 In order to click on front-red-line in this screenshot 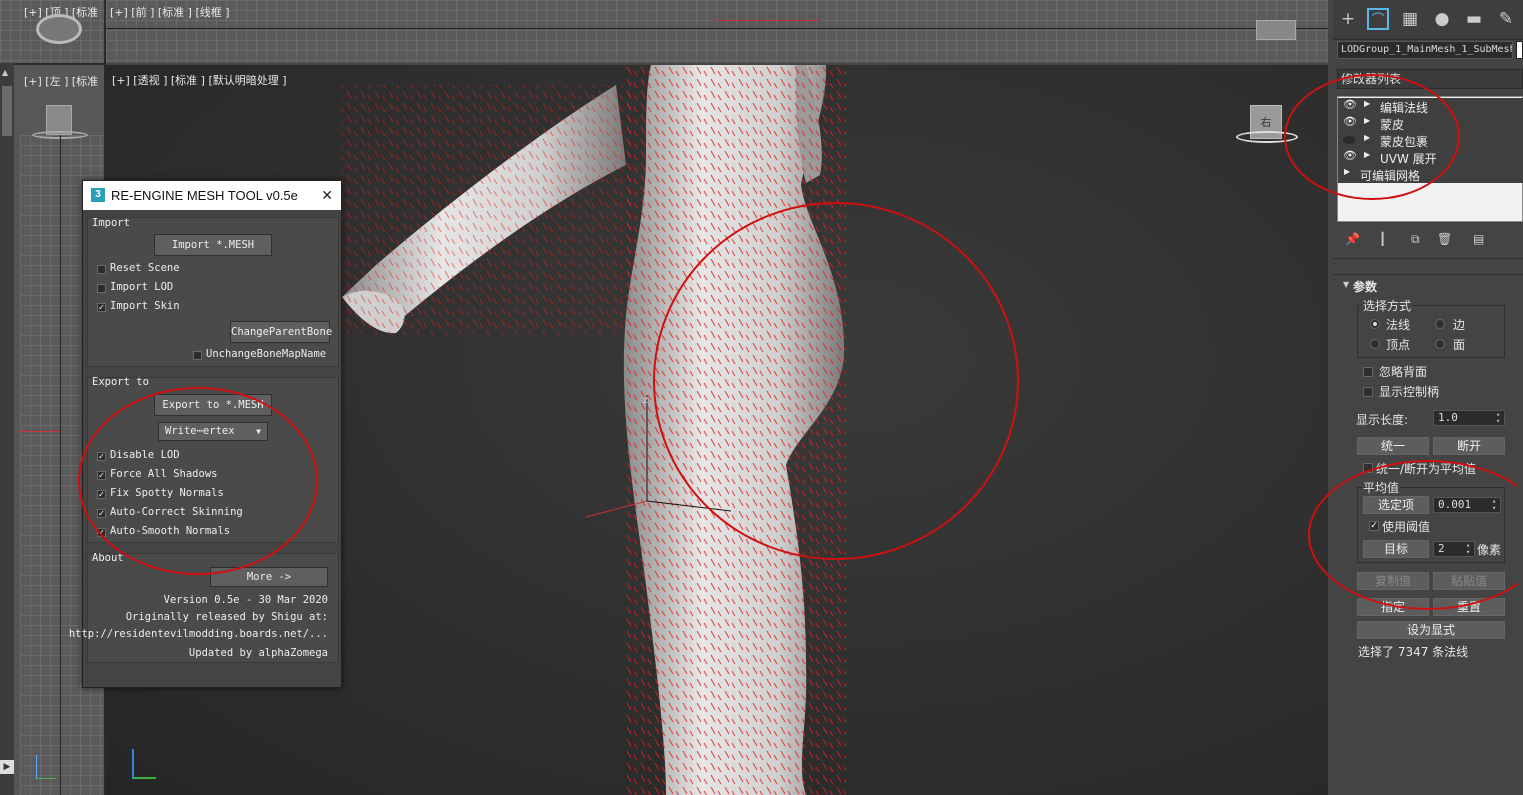, I will do `click(767, 20)`.